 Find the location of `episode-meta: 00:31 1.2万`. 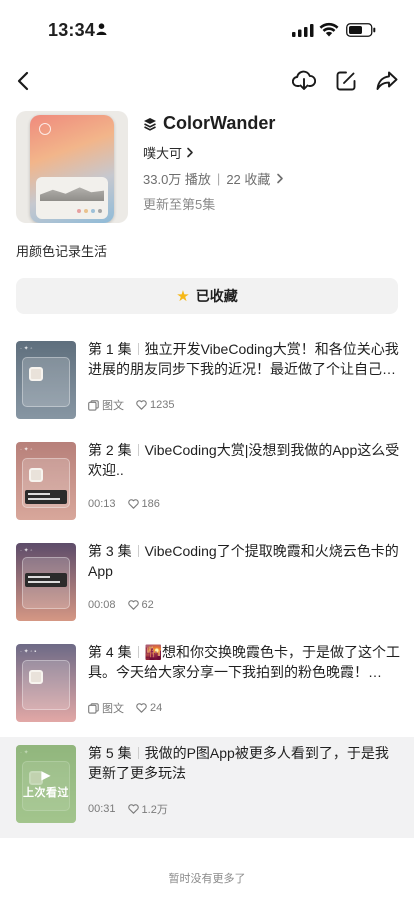

episode-meta: 00:31 1.2万 is located at coordinates (128, 809).